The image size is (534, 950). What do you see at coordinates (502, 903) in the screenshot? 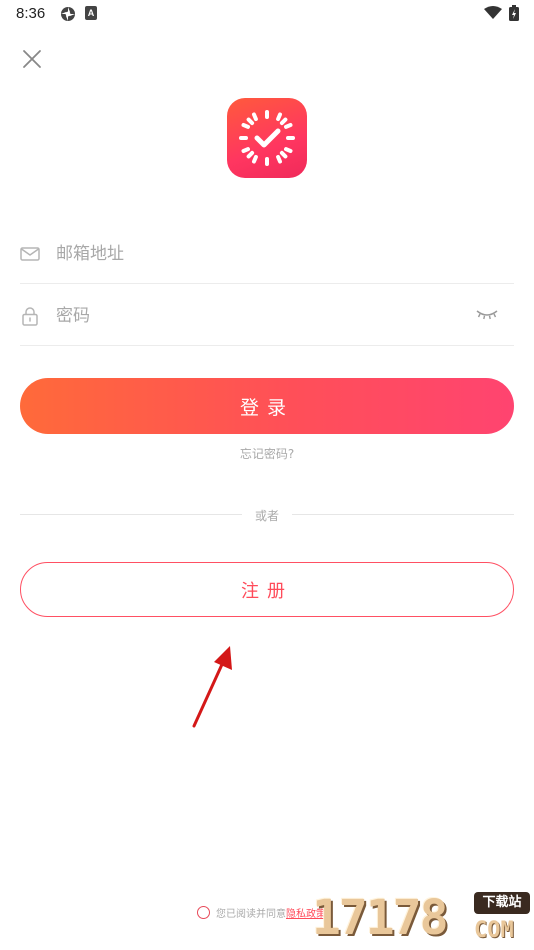
I see `watermark-badge: 下载站` at bounding box center [502, 903].